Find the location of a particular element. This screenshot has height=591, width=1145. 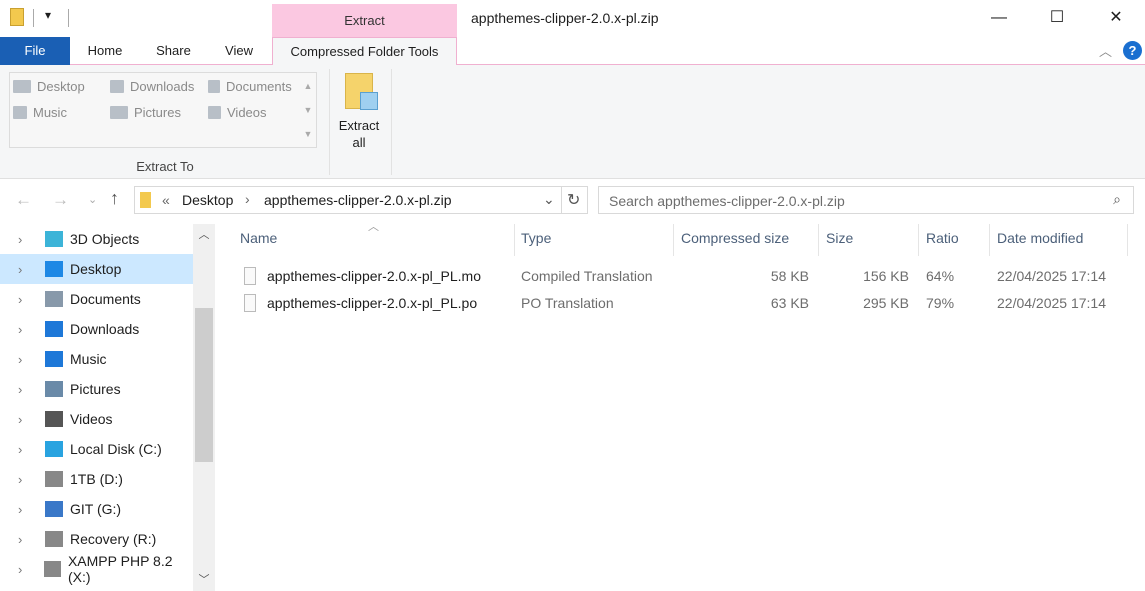

file-size: 156 KB is located at coordinates (886, 276).